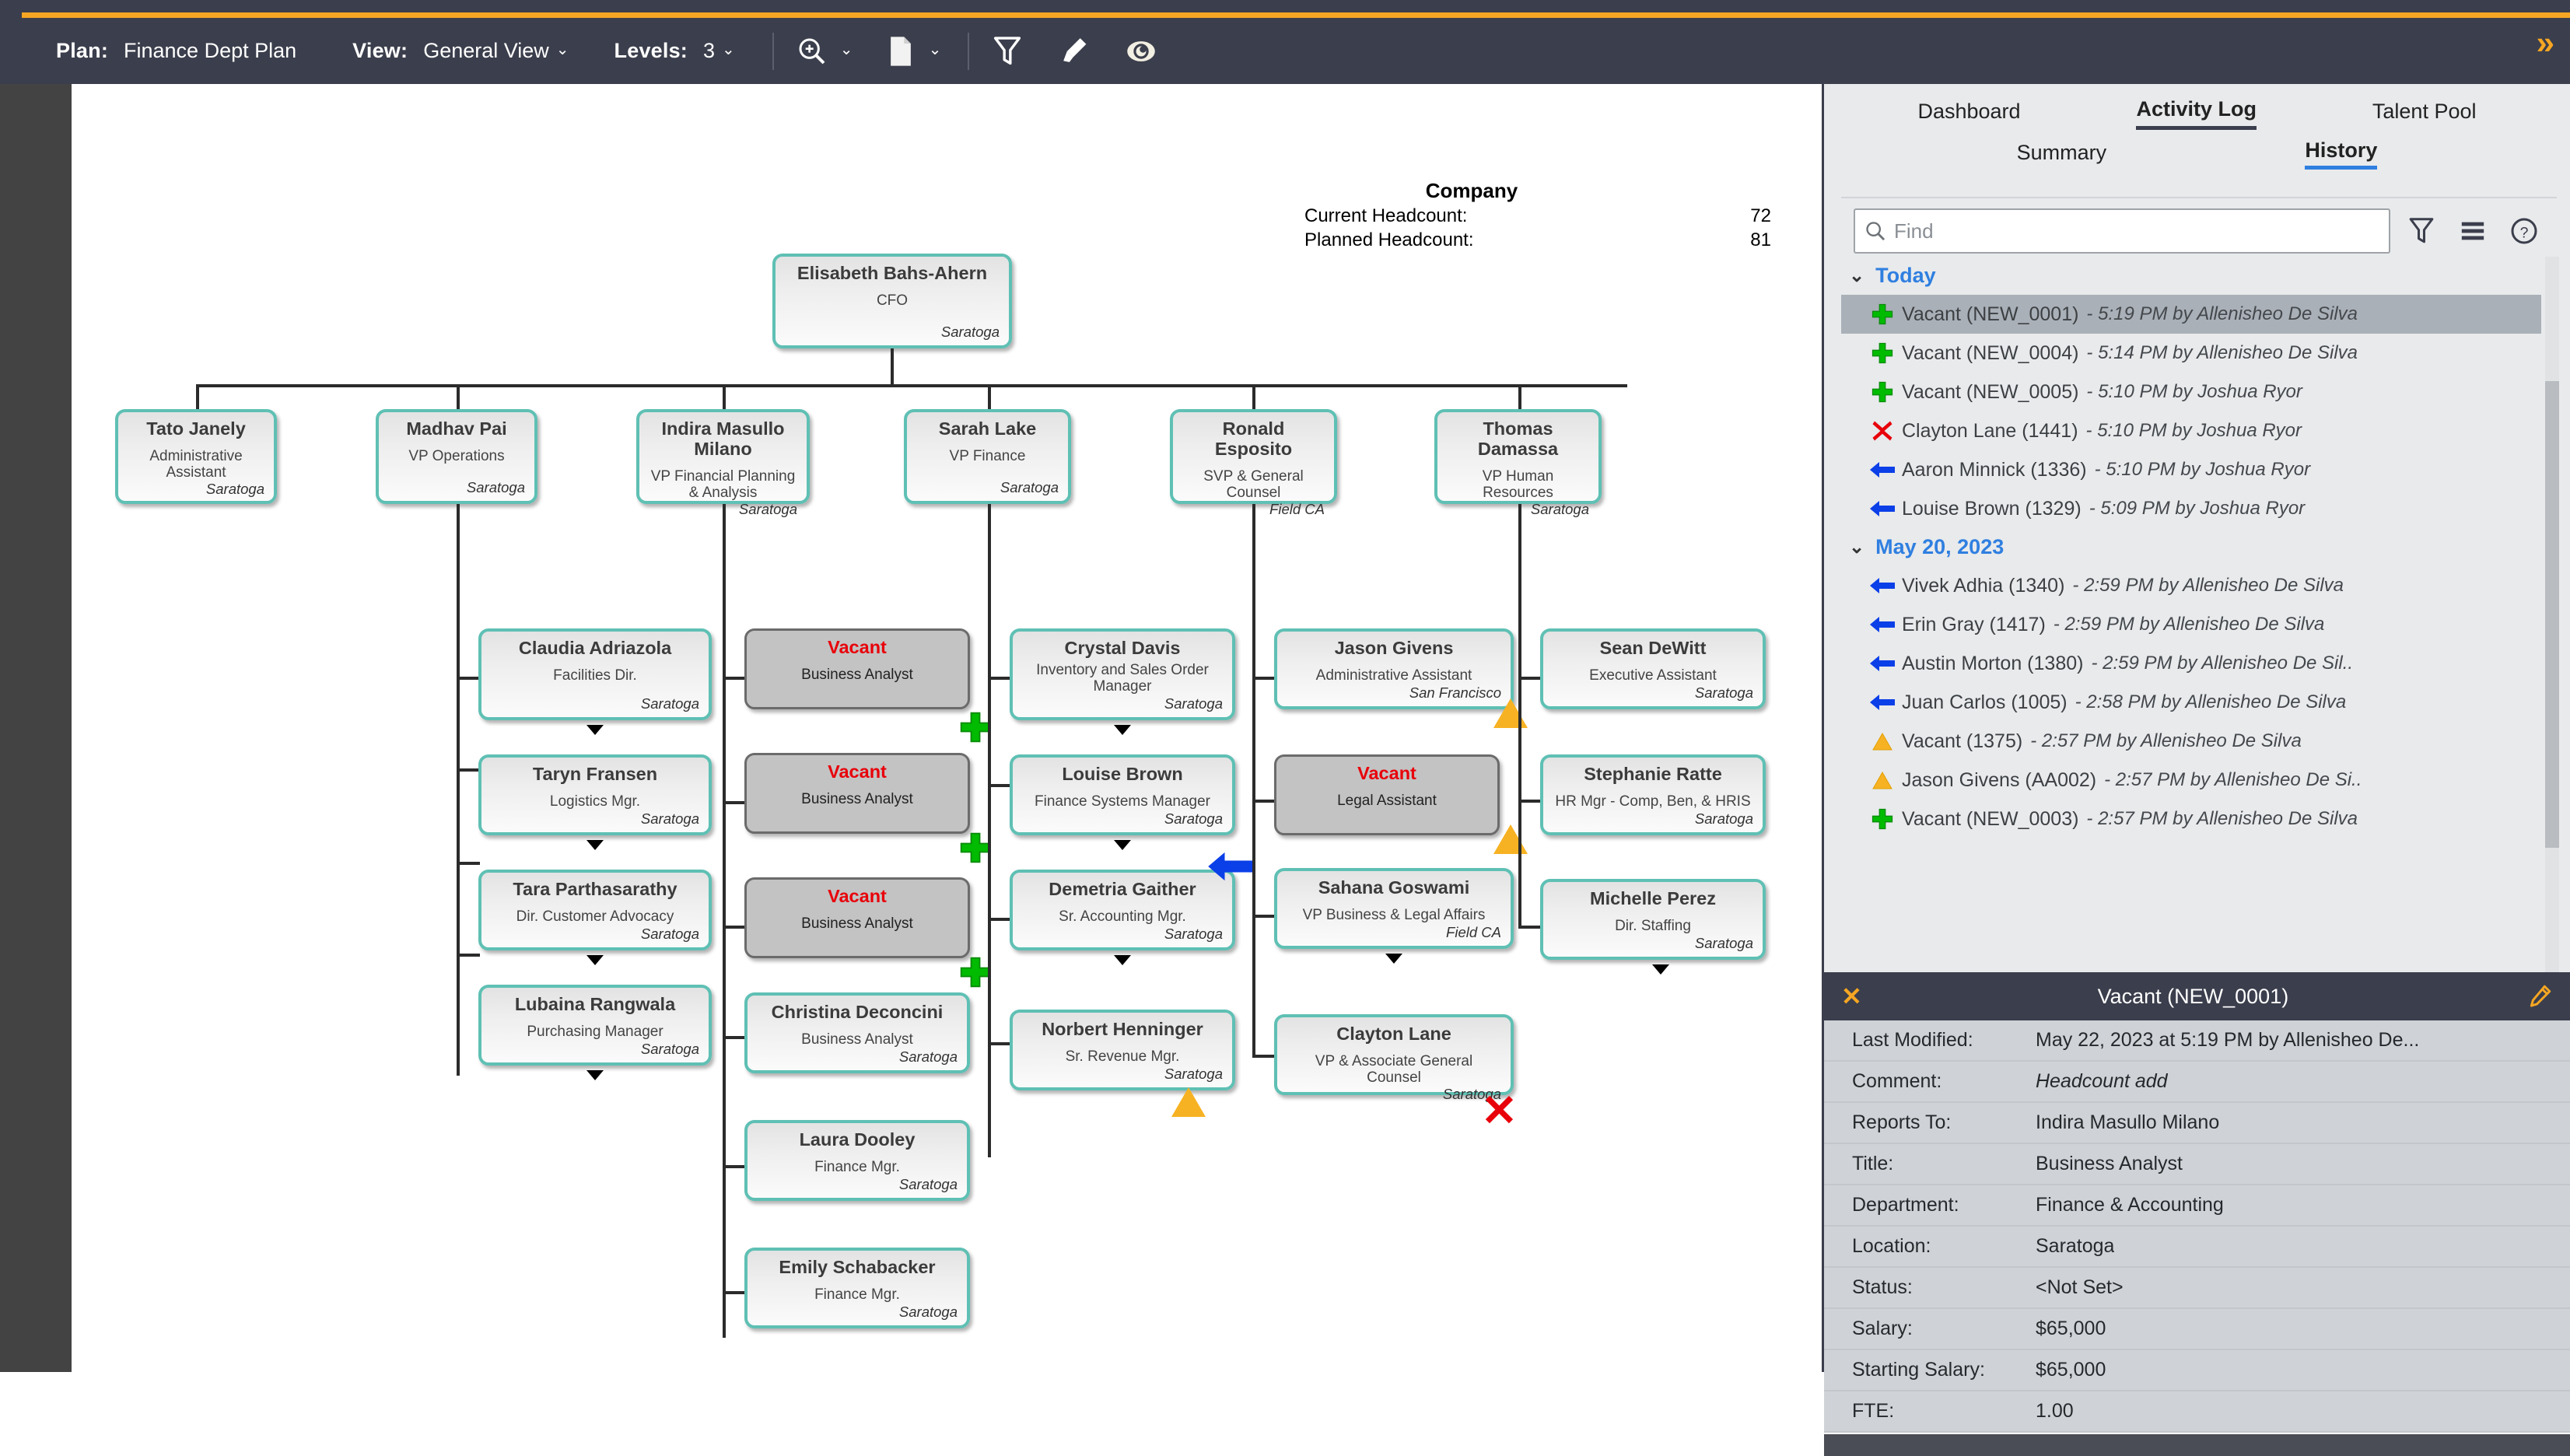 The width and height of the screenshot is (2570, 1456). Describe the element at coordinates (1851, 997) in the screenshot. I see `close-icon: ✕` at that location.